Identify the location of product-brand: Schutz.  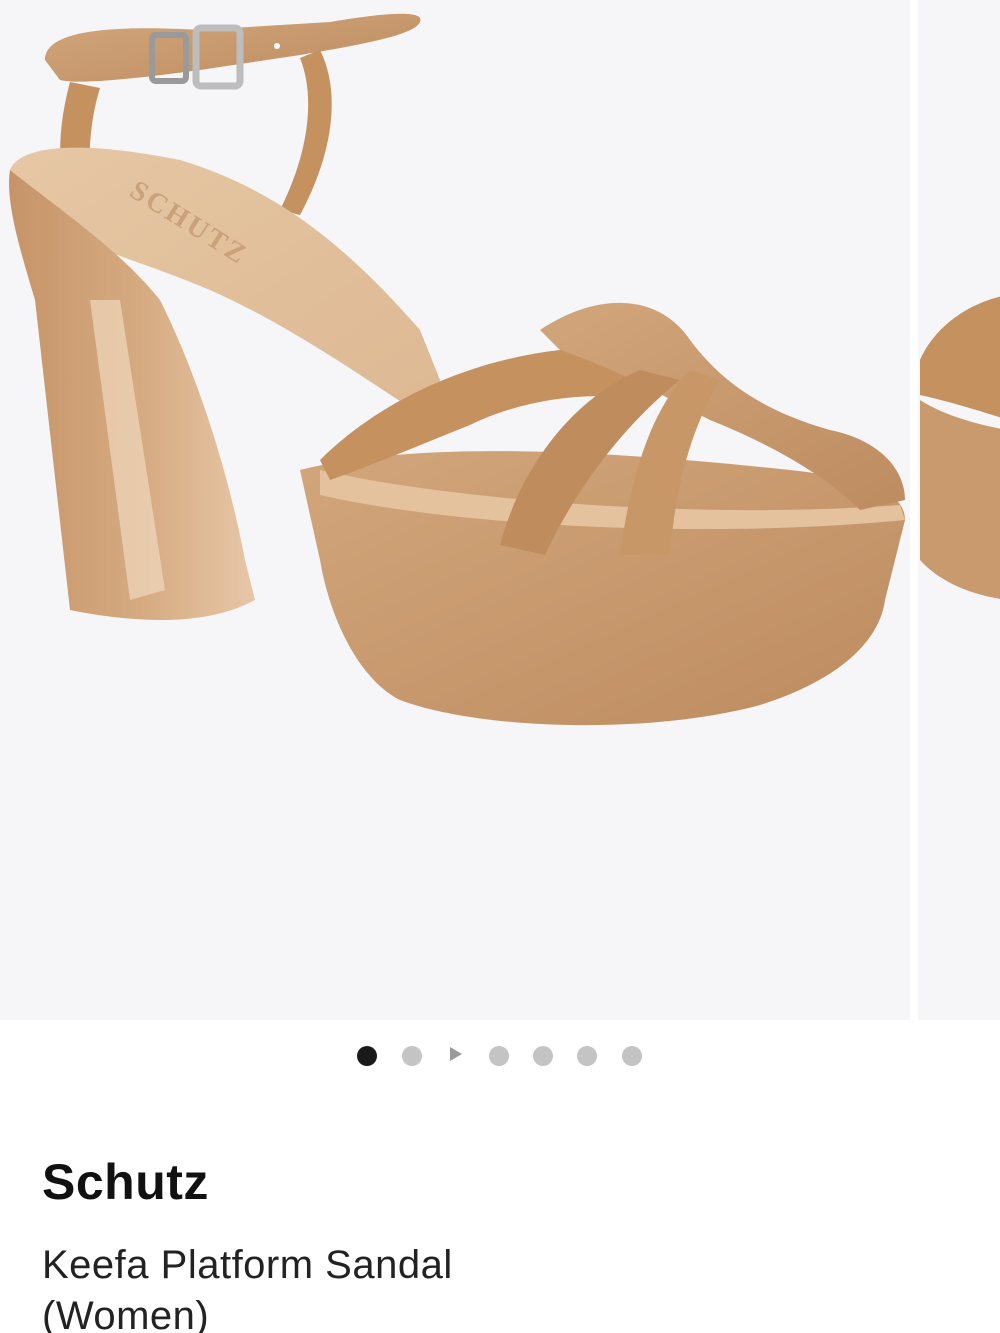
(125, 1182).